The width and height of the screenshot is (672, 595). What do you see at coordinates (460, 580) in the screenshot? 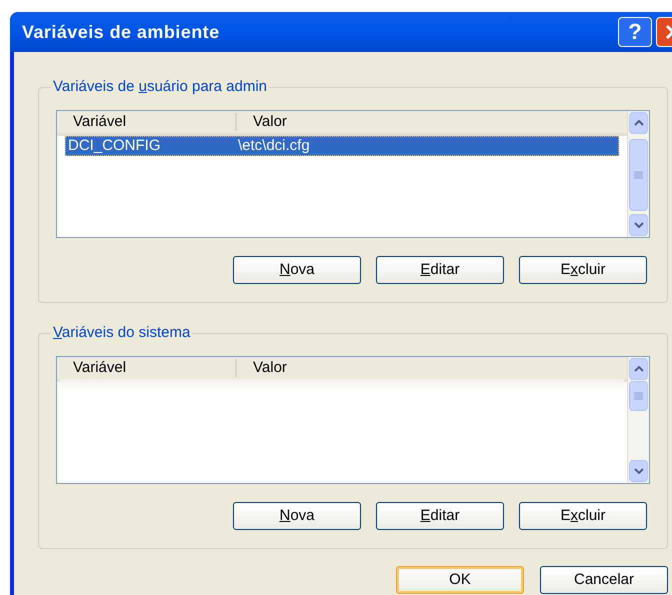
I see `ok-button: OK` at bounding box center [460, 580].